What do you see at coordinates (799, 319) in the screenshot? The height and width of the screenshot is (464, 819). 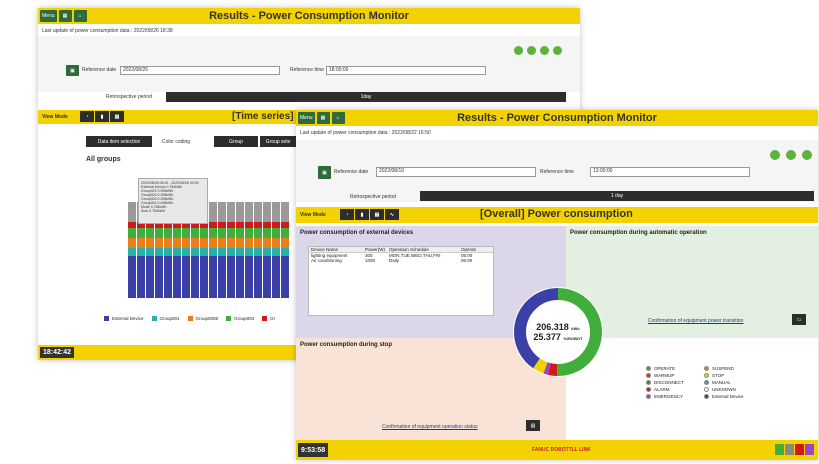 I see `chart-icon: ▭` at bounding box center [799, 319].